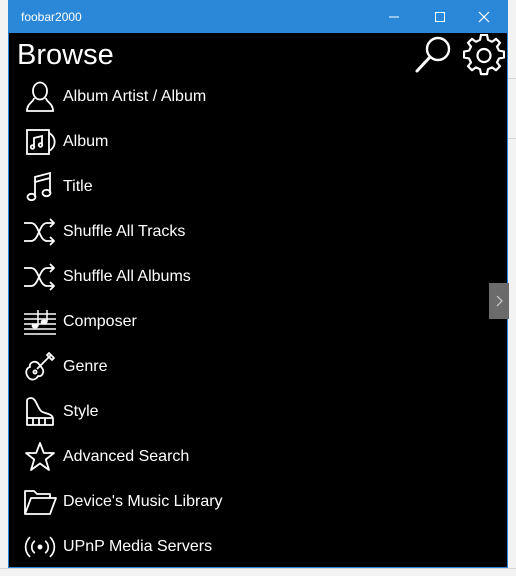  What do you see at coordinates (249, 142) in the screenshot?
I see `menu-item-album: Album` at bounding box center [249, 142].